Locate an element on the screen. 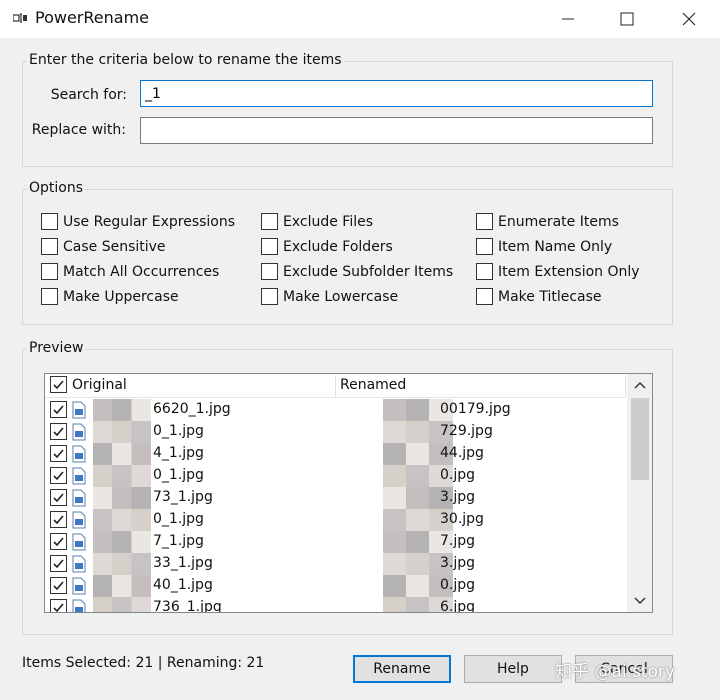  original-filename: 4_1.jpg is located at coordinates (178, 453).